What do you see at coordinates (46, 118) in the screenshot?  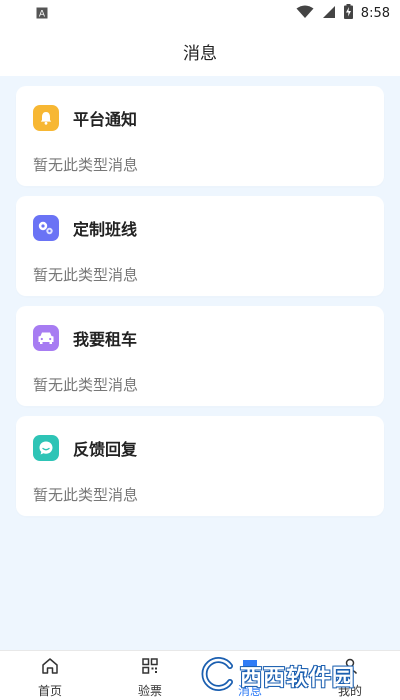 I see `bell-icon` at bounding box center [46, 118].